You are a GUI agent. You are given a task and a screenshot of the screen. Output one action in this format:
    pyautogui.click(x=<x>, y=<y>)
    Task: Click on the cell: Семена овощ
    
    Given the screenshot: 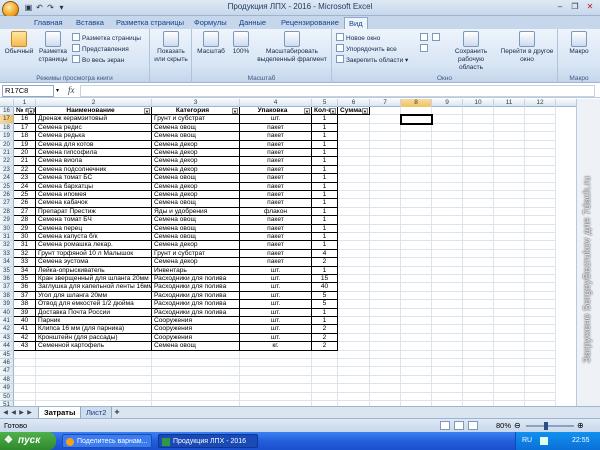 What is the action you would take?
    pyautogui.click(x=196, y=220)
    